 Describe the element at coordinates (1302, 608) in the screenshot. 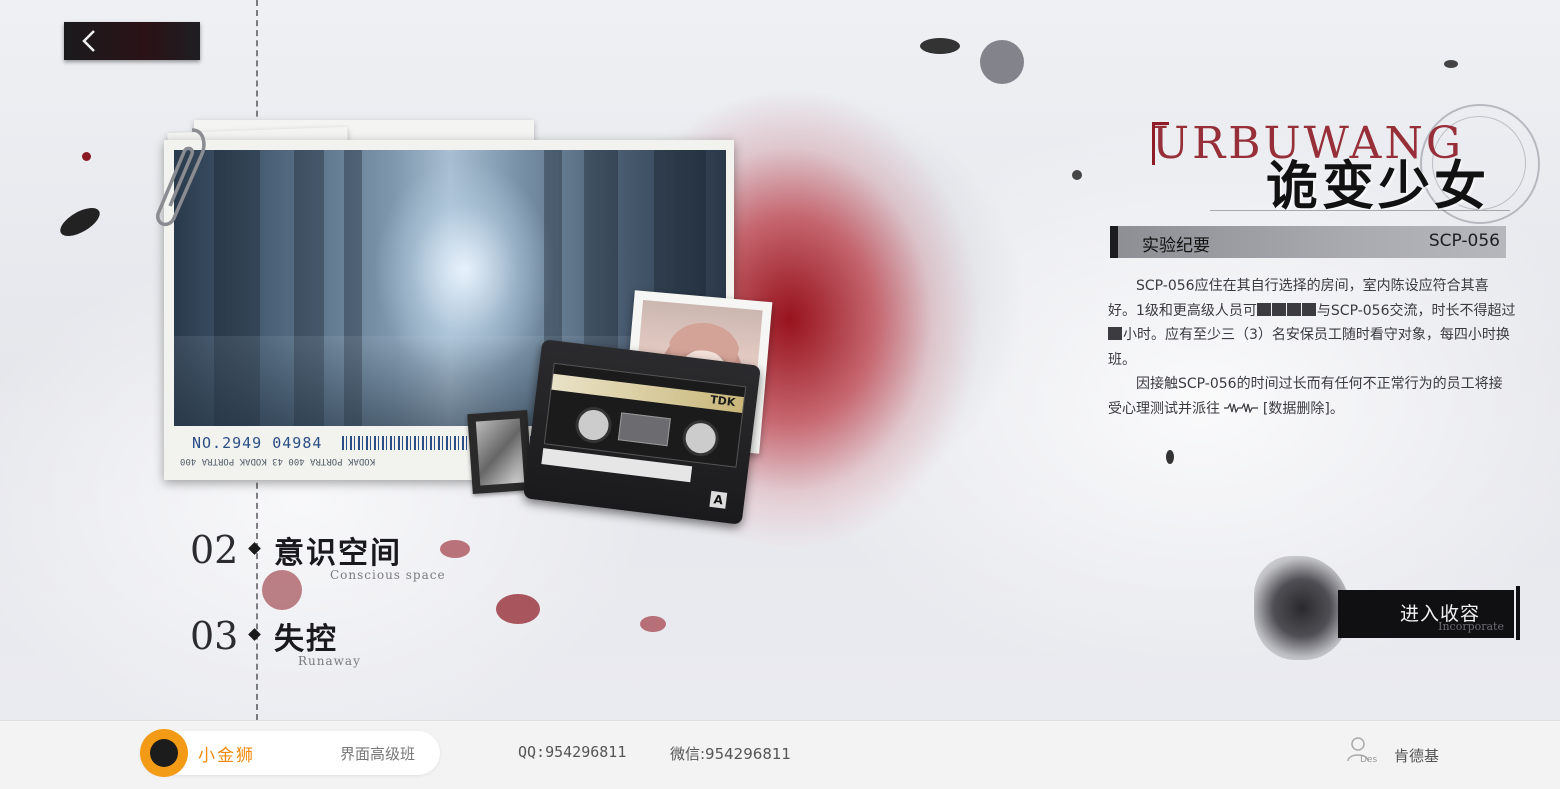

I see `ink-blot` at that location.